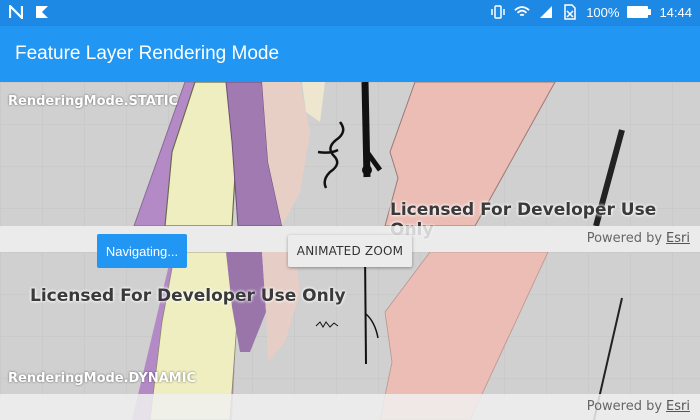  I want to click on app-bar: Feature Layer Rendering Mode, so click(350, 54).